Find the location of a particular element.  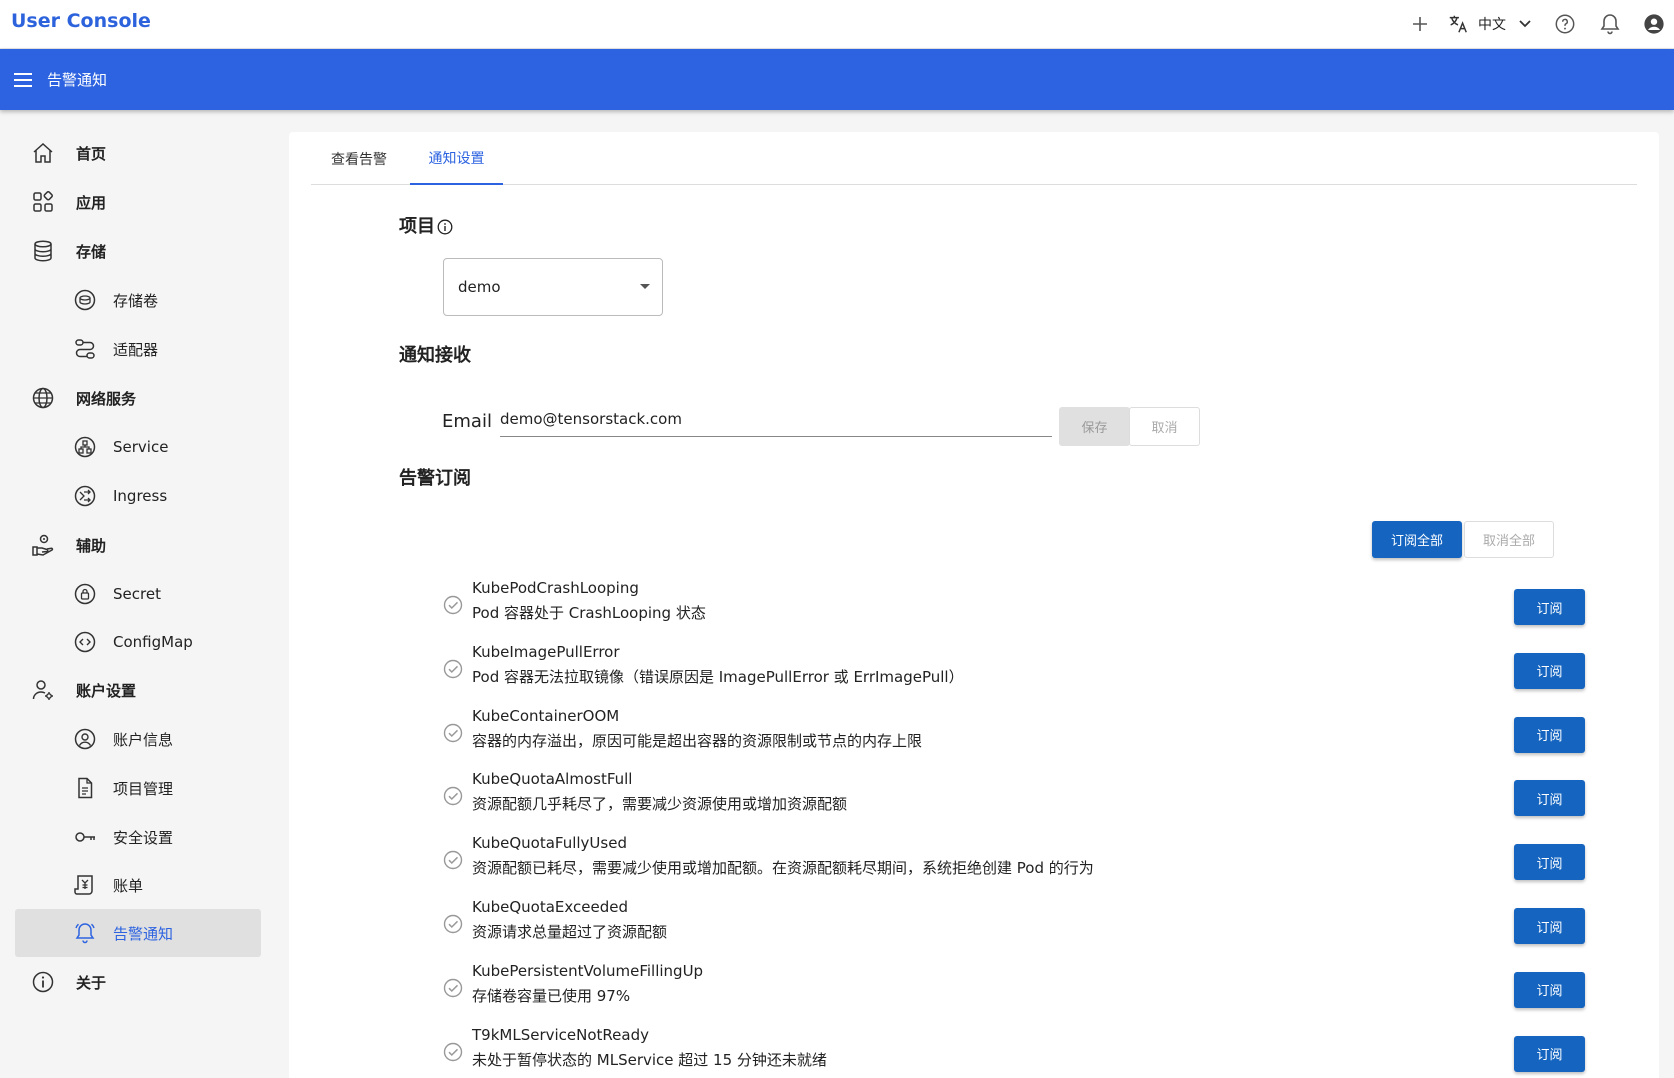

subscriptions-section-title: 告警订阅 is located at coordinates (435, 478).